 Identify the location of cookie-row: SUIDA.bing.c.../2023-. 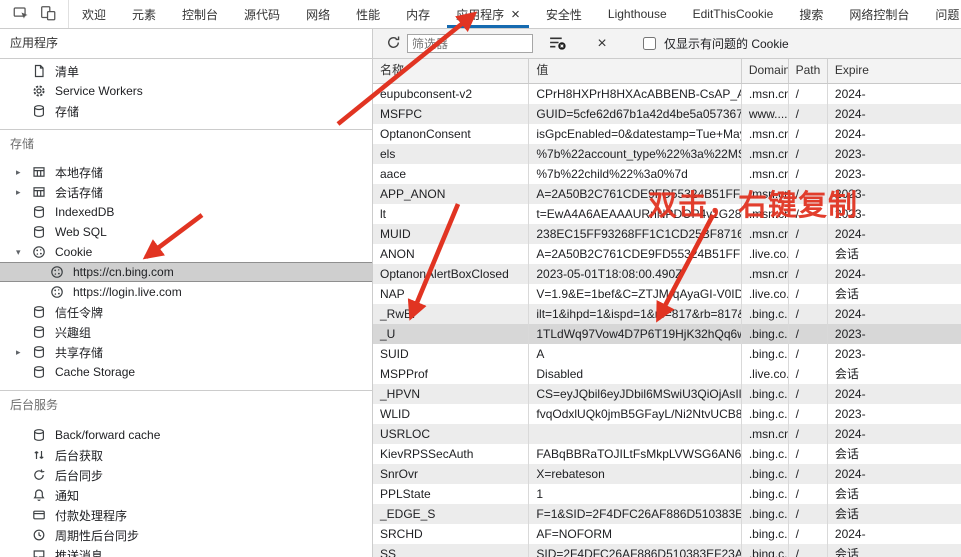
(667, 354).